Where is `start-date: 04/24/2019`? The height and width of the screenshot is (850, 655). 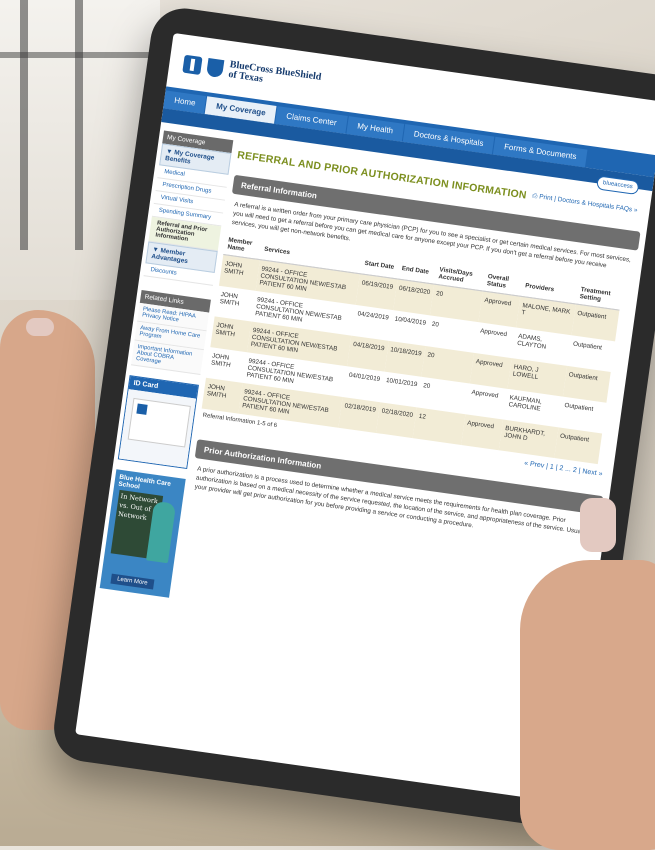
start-date: 04/24/2019 is located at coordinates (373, 316).